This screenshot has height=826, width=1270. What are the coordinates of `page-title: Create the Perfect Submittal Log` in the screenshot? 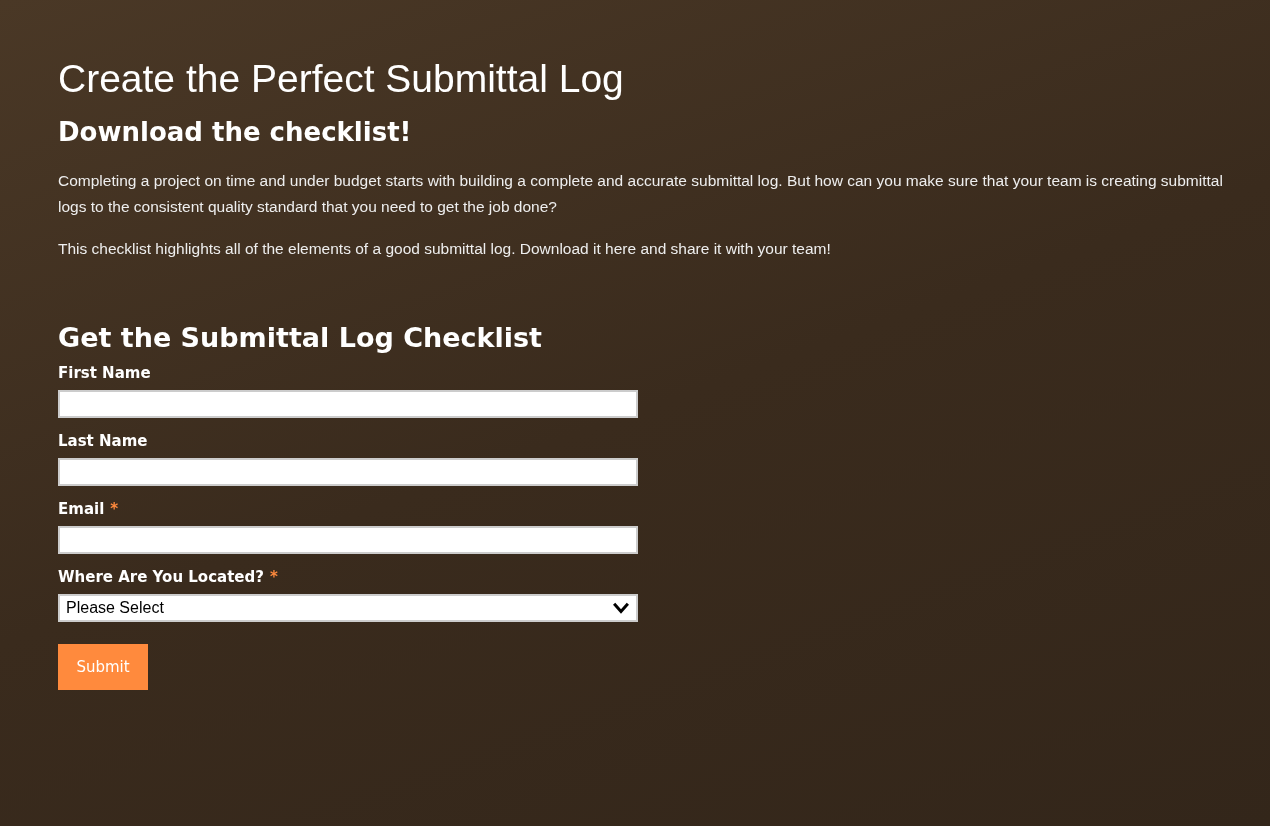 It's located at (341, 79).